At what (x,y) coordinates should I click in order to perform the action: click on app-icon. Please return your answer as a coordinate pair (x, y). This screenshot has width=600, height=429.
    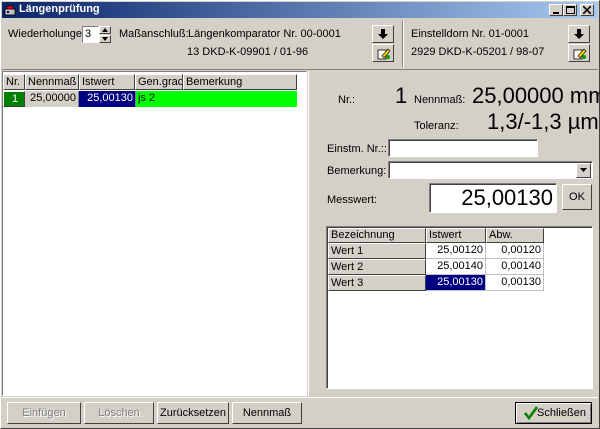
    Looking at the image, I should click on (10, 10).